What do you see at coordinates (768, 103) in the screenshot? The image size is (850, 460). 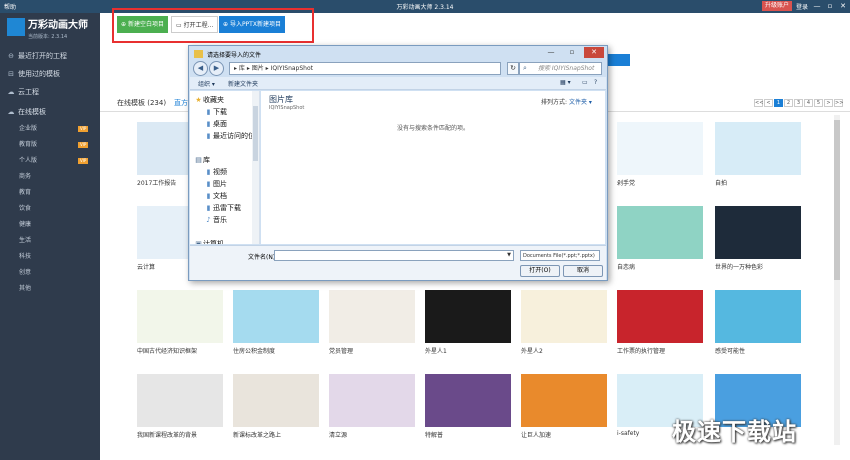 I see `page-button: <` at bounding box center [768, 103].